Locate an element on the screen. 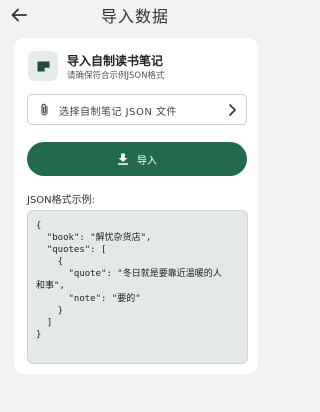  card-subtitle: 请确保符合示例JSON格式 is located at coordinates (116, 76).